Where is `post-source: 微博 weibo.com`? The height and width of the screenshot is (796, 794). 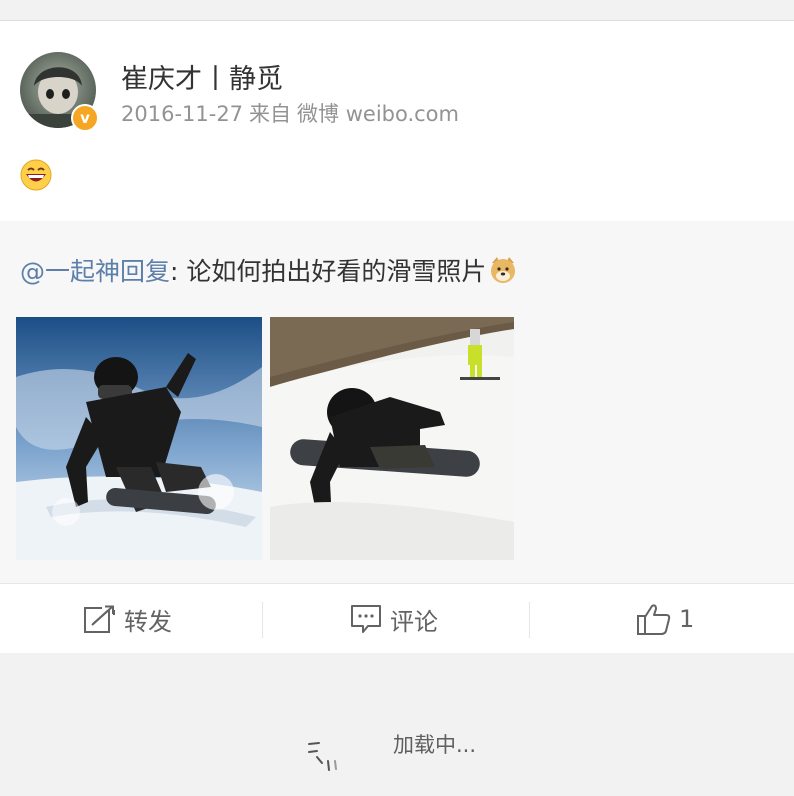 post-source: 微博 weibo.com is located at coordinates (378, 114).